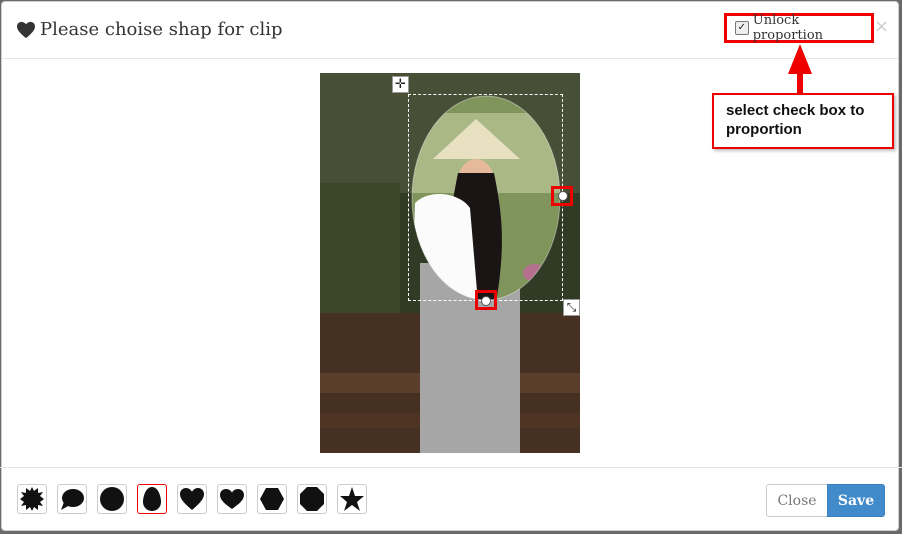  I want to click on star-icon, so click(352, 499).